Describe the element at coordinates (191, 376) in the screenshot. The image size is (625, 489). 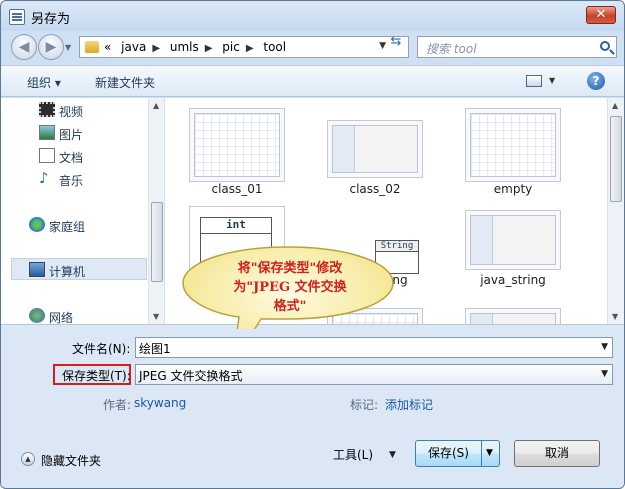
I see `save-type-value: JPEG 文件交换格式` at that location.